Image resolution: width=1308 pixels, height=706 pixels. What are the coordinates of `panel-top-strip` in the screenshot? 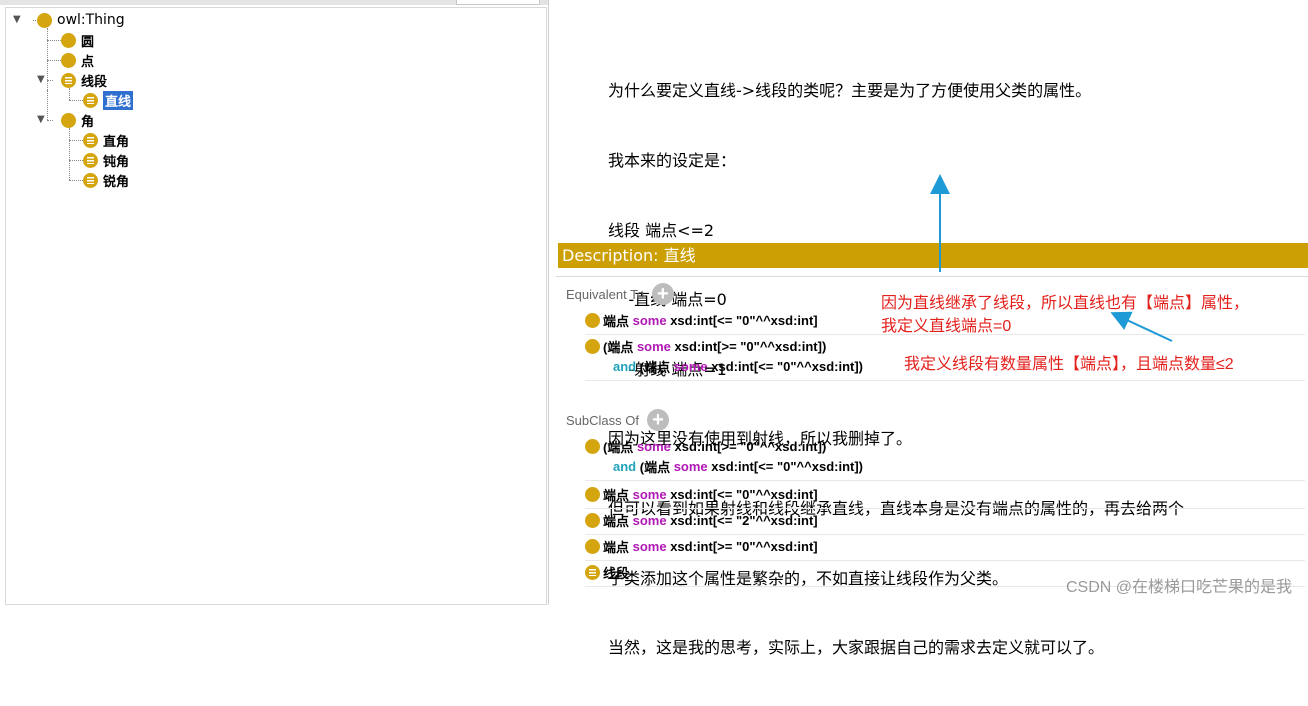 It's located at (274, 2).